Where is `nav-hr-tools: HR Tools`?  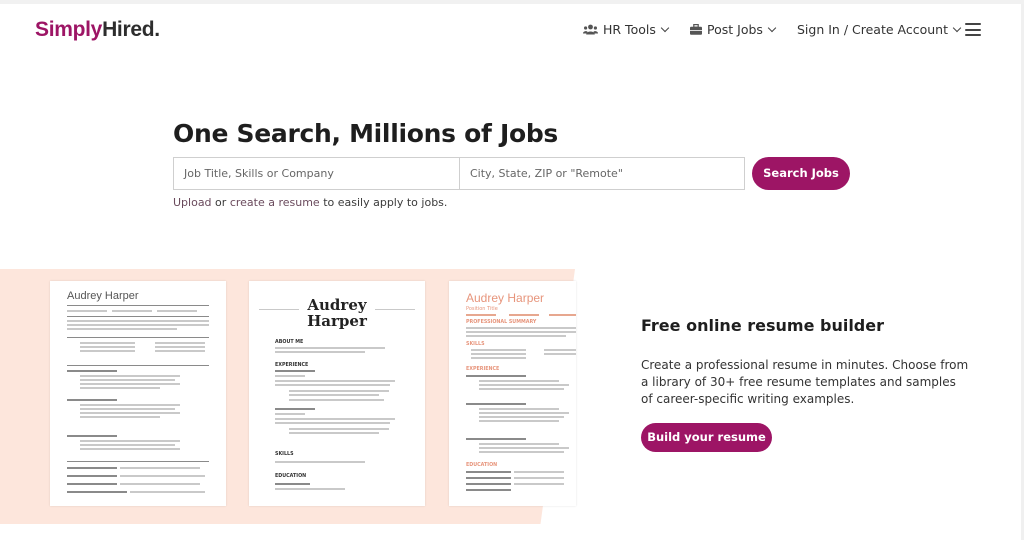
nav-hr-tools: HR Tools is located at coordinates (626, 29).